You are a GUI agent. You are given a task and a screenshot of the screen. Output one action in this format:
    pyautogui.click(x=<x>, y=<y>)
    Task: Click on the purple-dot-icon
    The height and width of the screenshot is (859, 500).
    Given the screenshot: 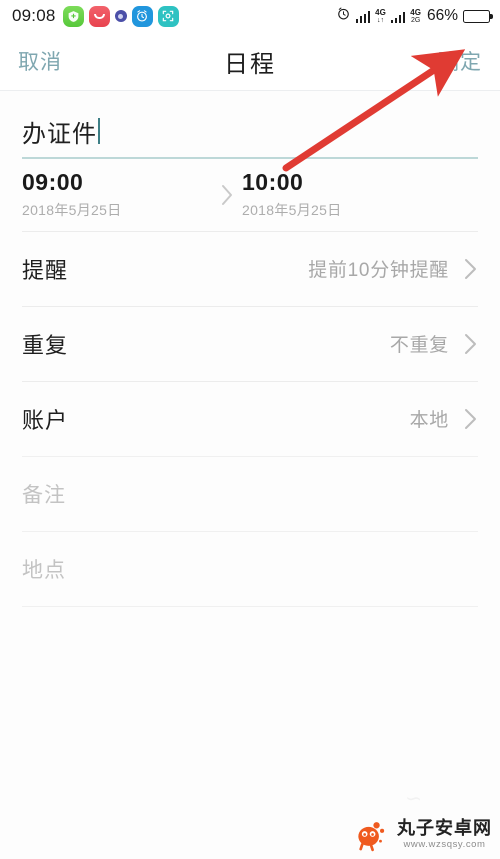 What is the action you would take?
    pyautogui.click(x=120, y=16)
    